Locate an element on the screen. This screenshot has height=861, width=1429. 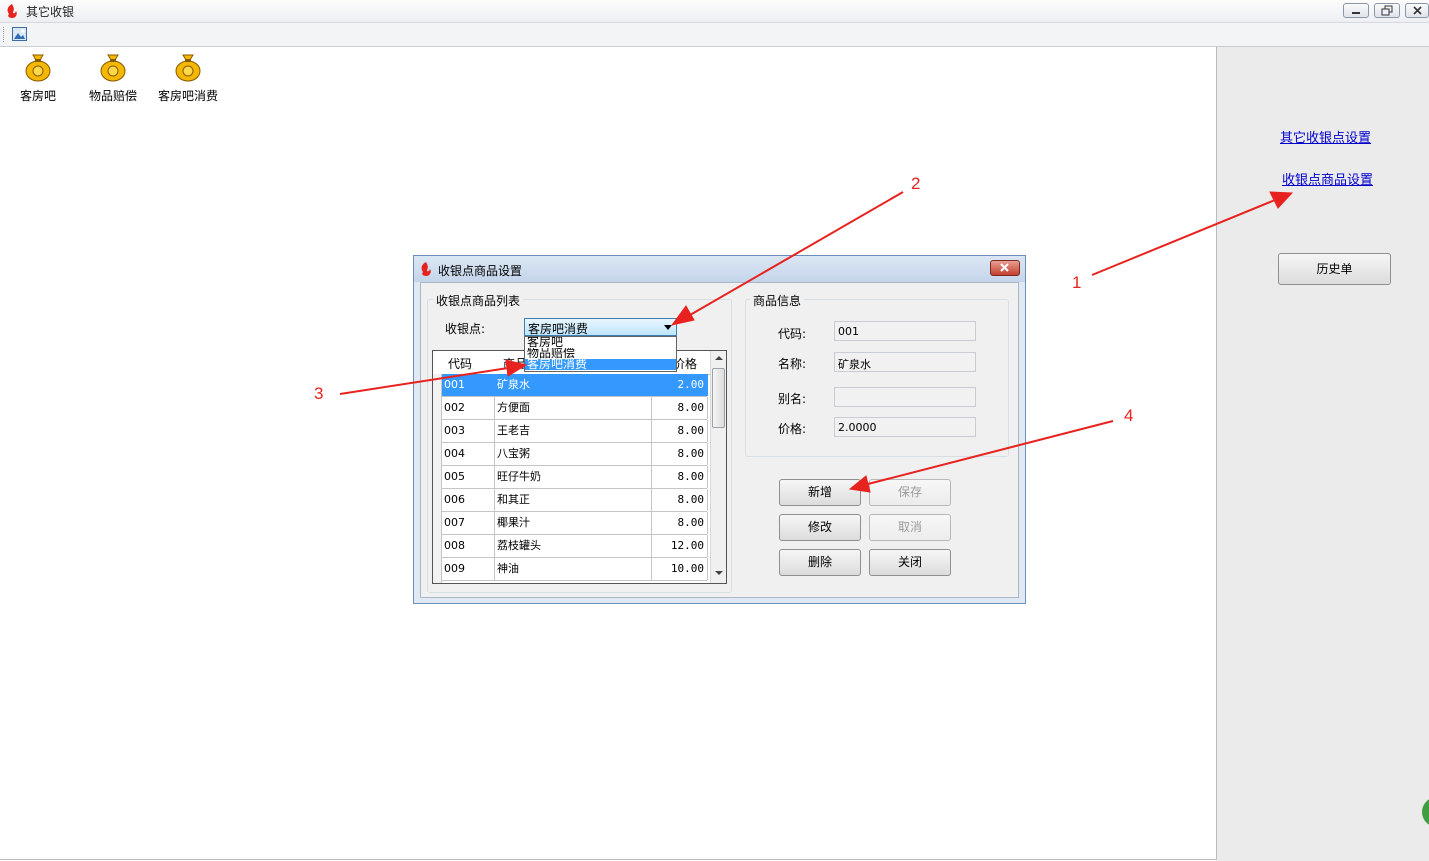
station-label: 客房吧 is located at coordinates (37, 96).